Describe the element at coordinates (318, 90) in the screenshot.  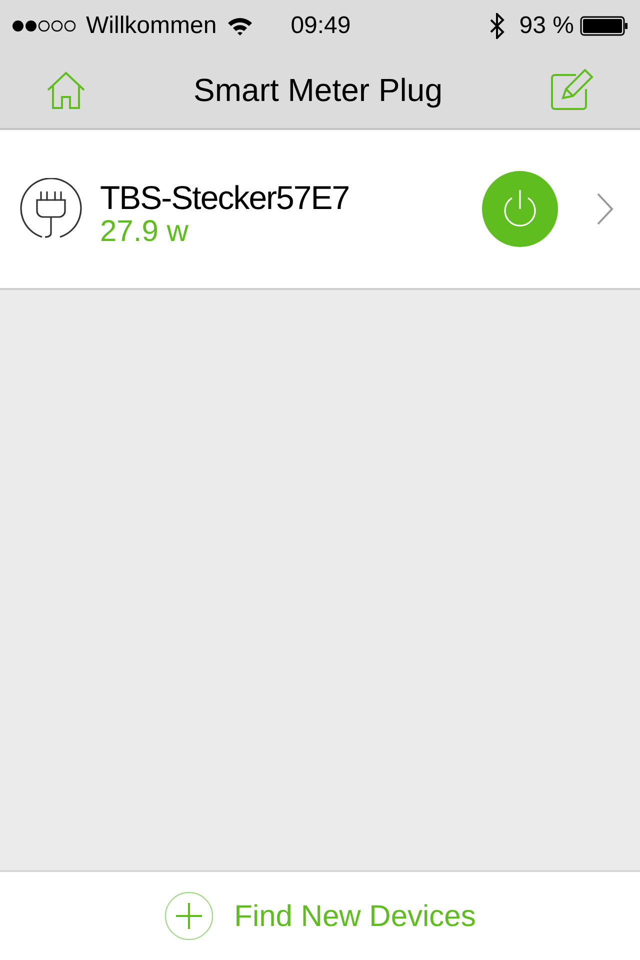
I see `screen-title: Smart Meter Plug` at that location.